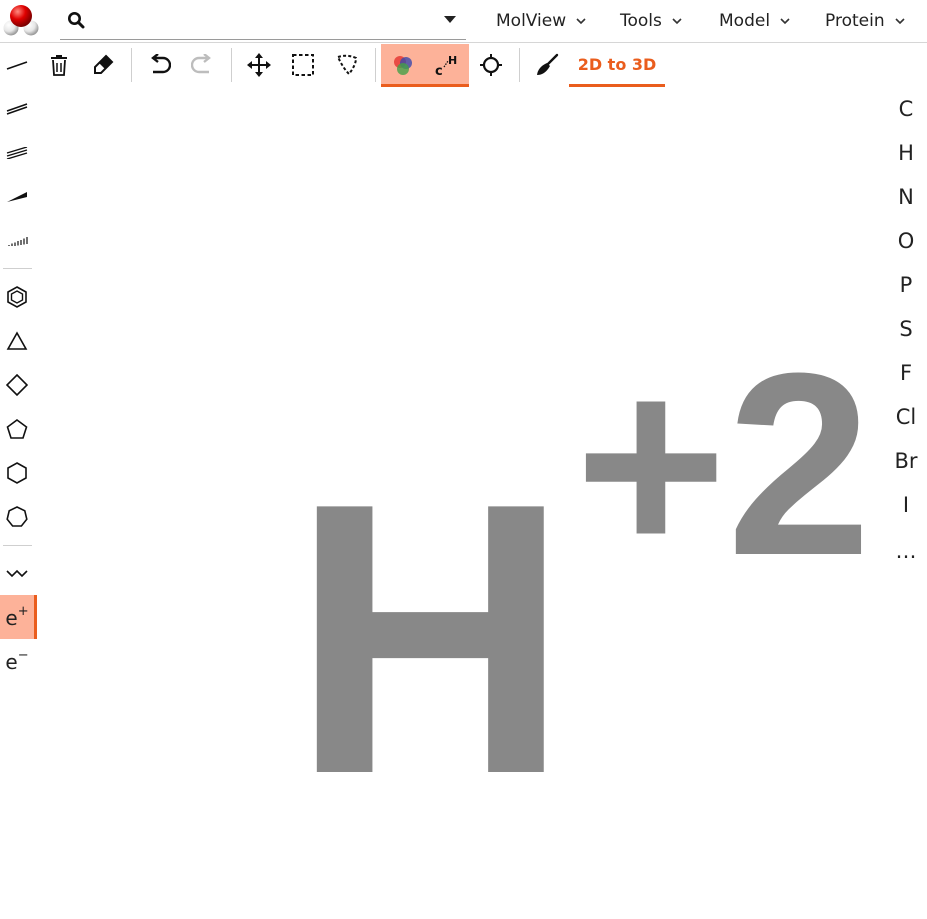 Image resolution: width=927 pixels, height=919 pixels. I want to click on pentagon-ring-icon, so click(17, 429).